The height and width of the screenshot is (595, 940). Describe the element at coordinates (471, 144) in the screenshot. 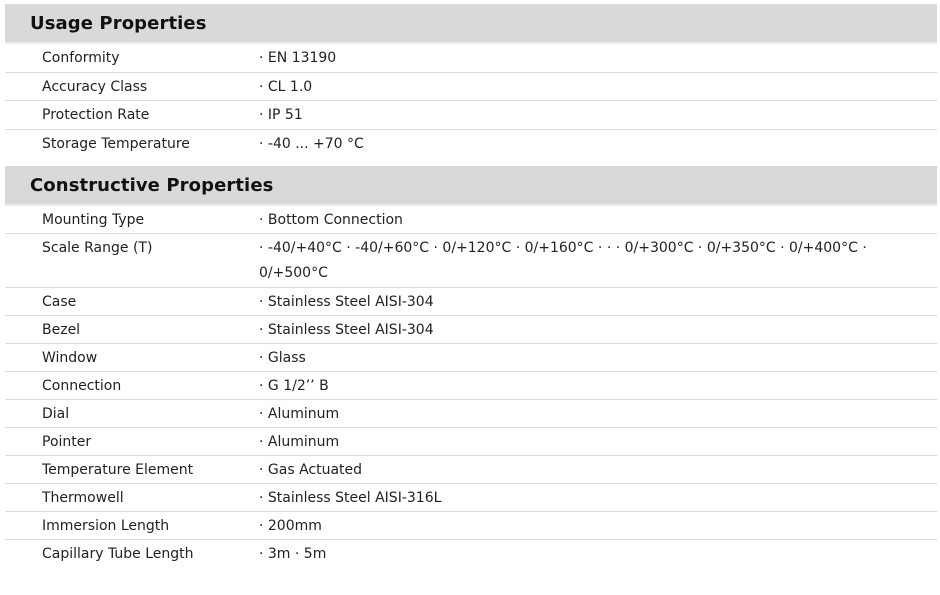

I see `table-row: Storage Temperature · -40 ... +70 °C` at that location.